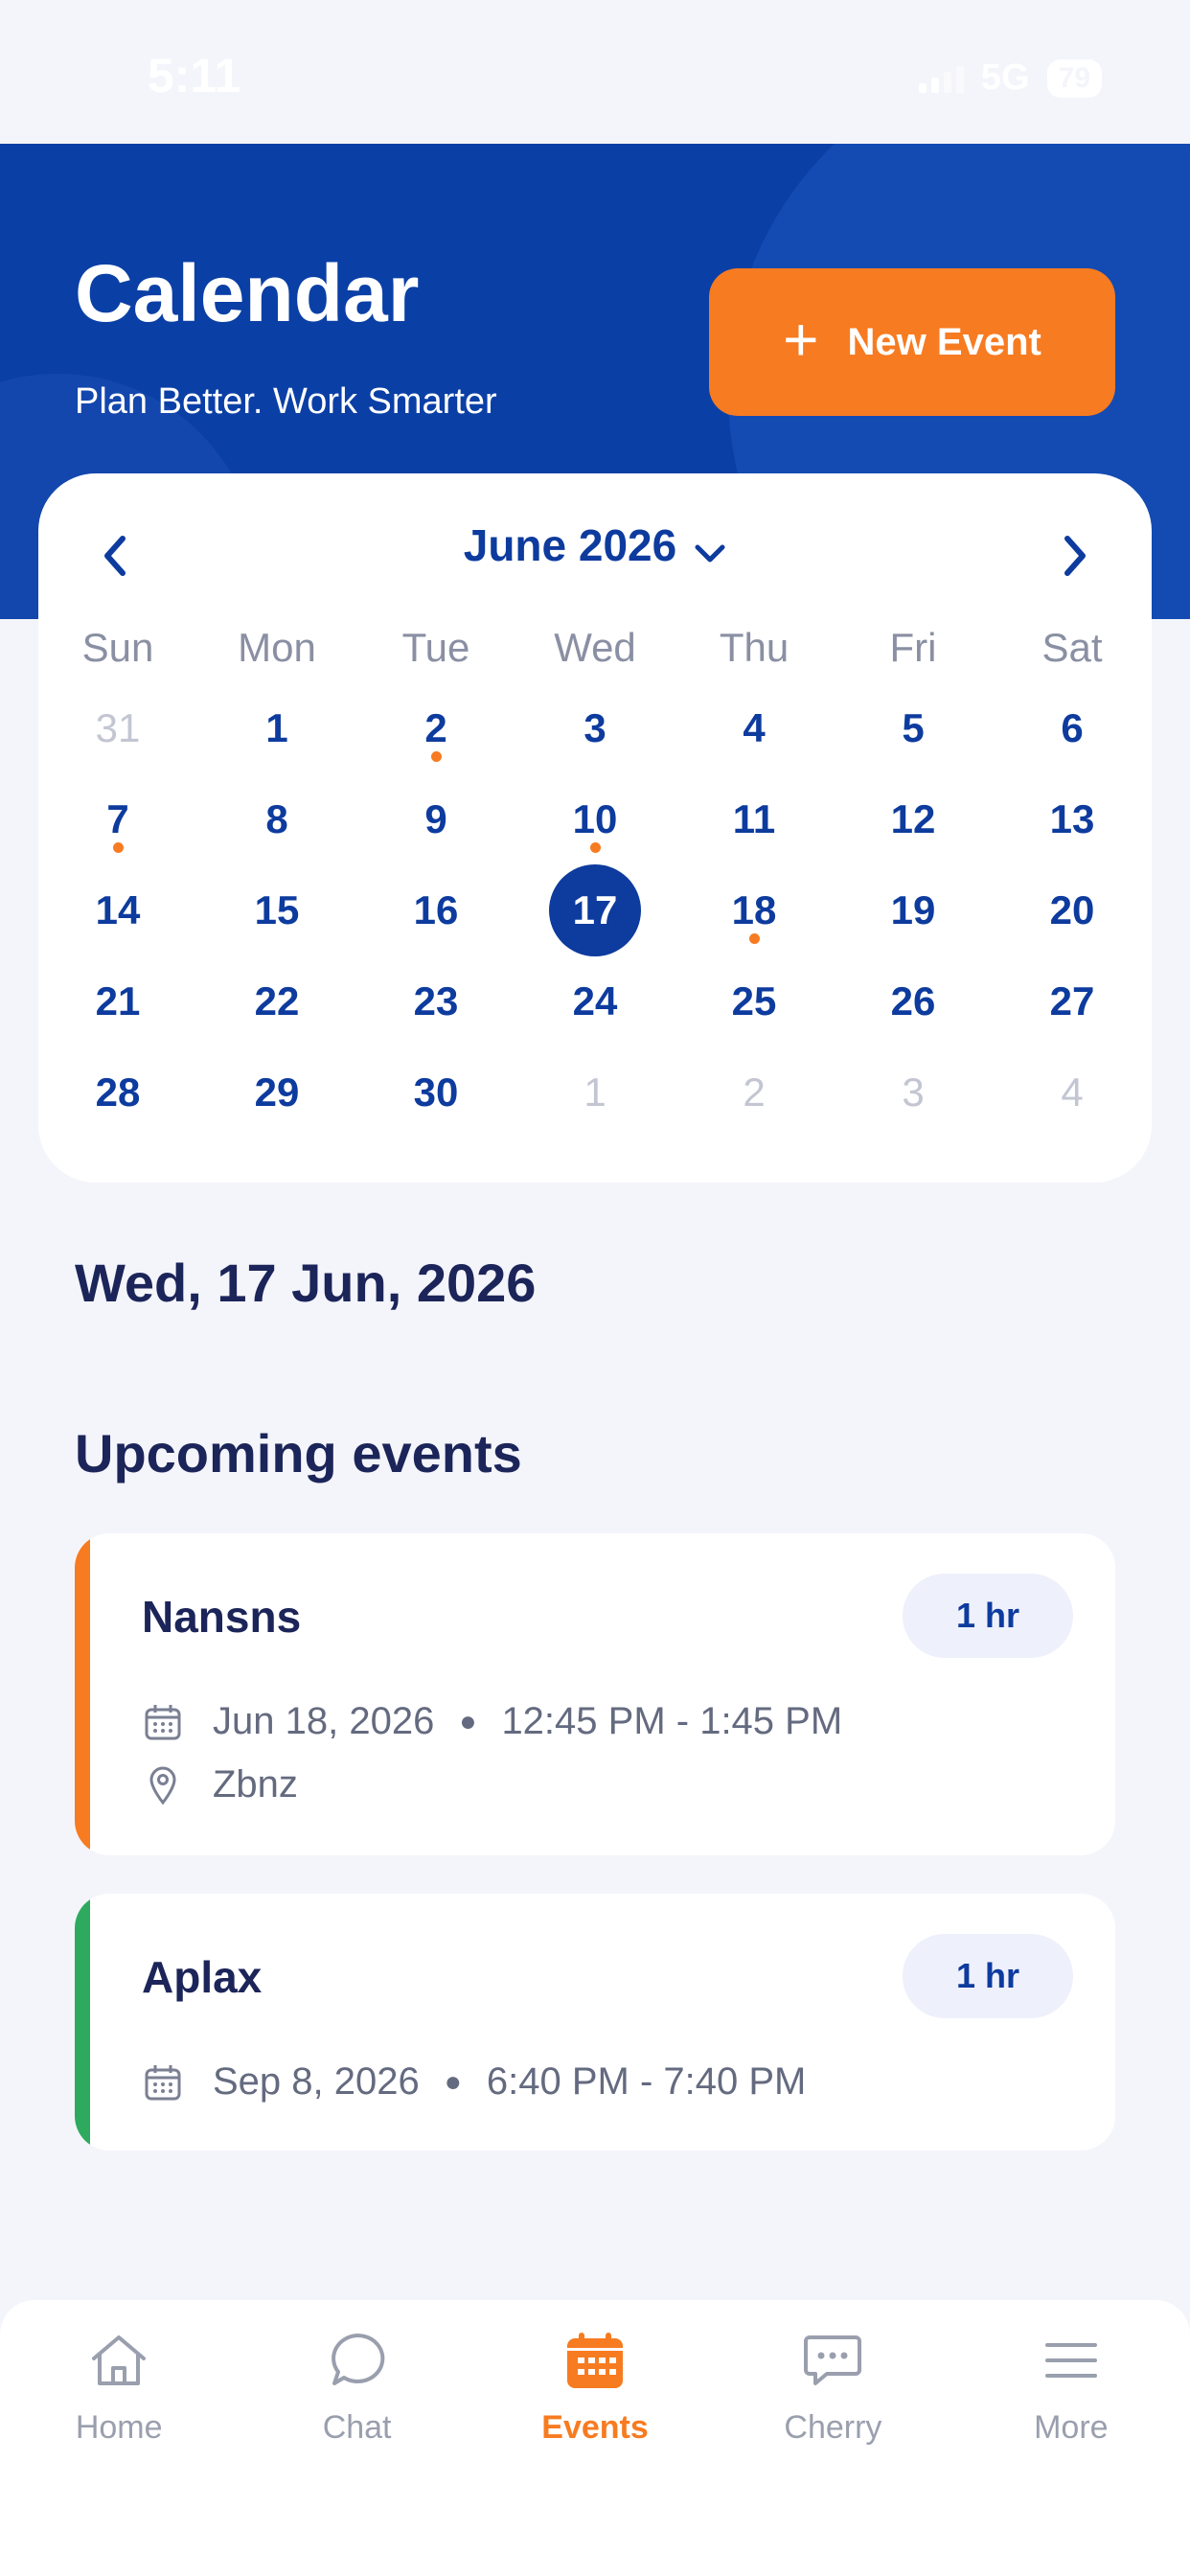 The width and height of the screenshot is (1190, 2576). Describe the element at coordinates (1072, 909) in the screenshot. I see `day-number: 20` at that location.